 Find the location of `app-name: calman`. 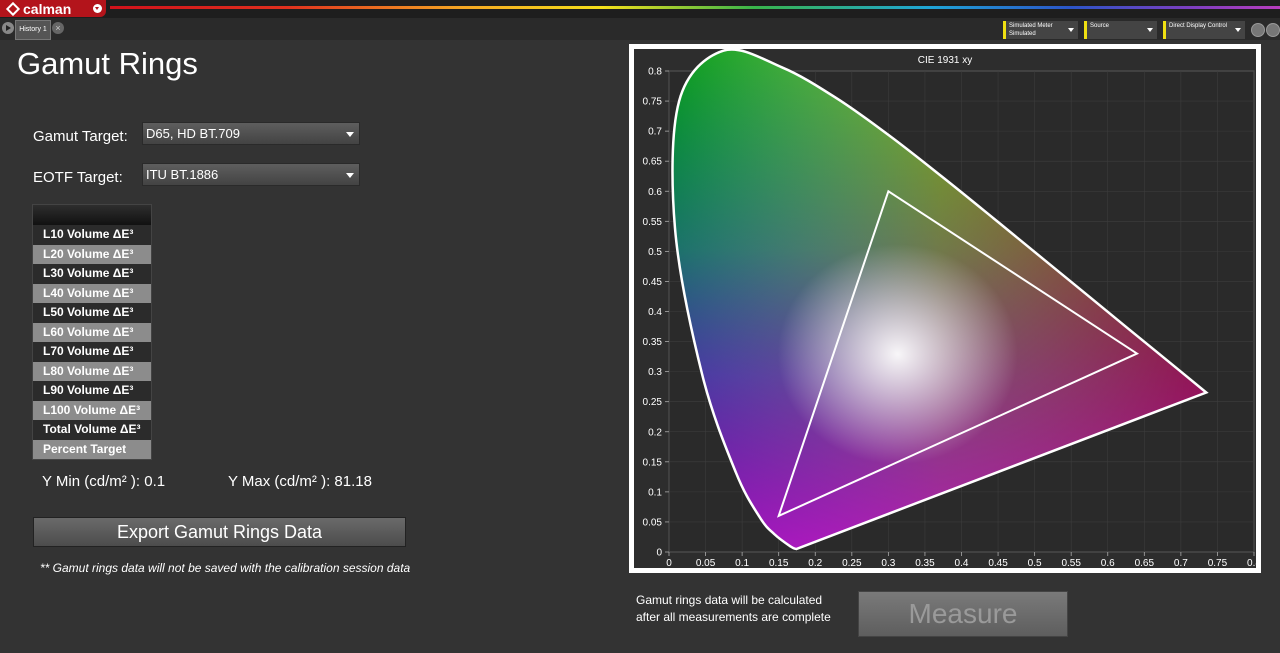

app-name: calman is located at coordinates (47, 8).